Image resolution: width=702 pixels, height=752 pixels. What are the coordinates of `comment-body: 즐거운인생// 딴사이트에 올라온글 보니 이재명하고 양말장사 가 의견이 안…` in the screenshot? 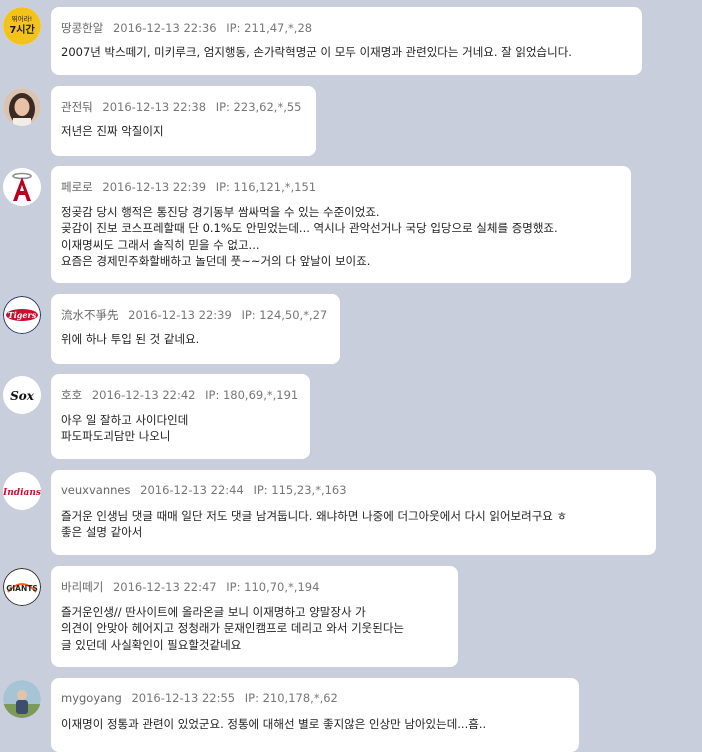 It's located at (232, 628).